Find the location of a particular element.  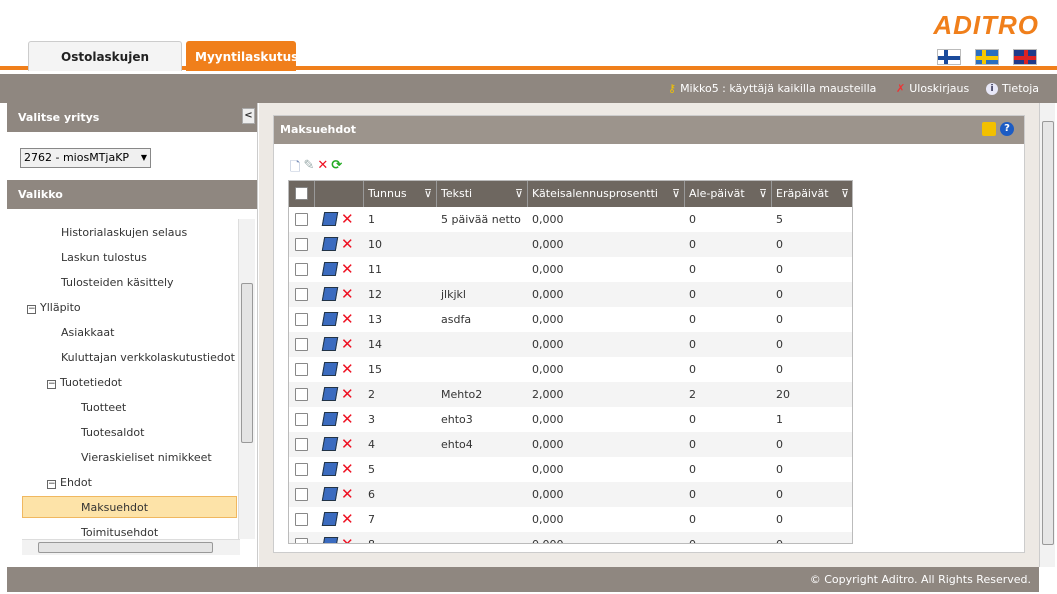

info-link: i Tietoja is located at coordinates (1012, 88).